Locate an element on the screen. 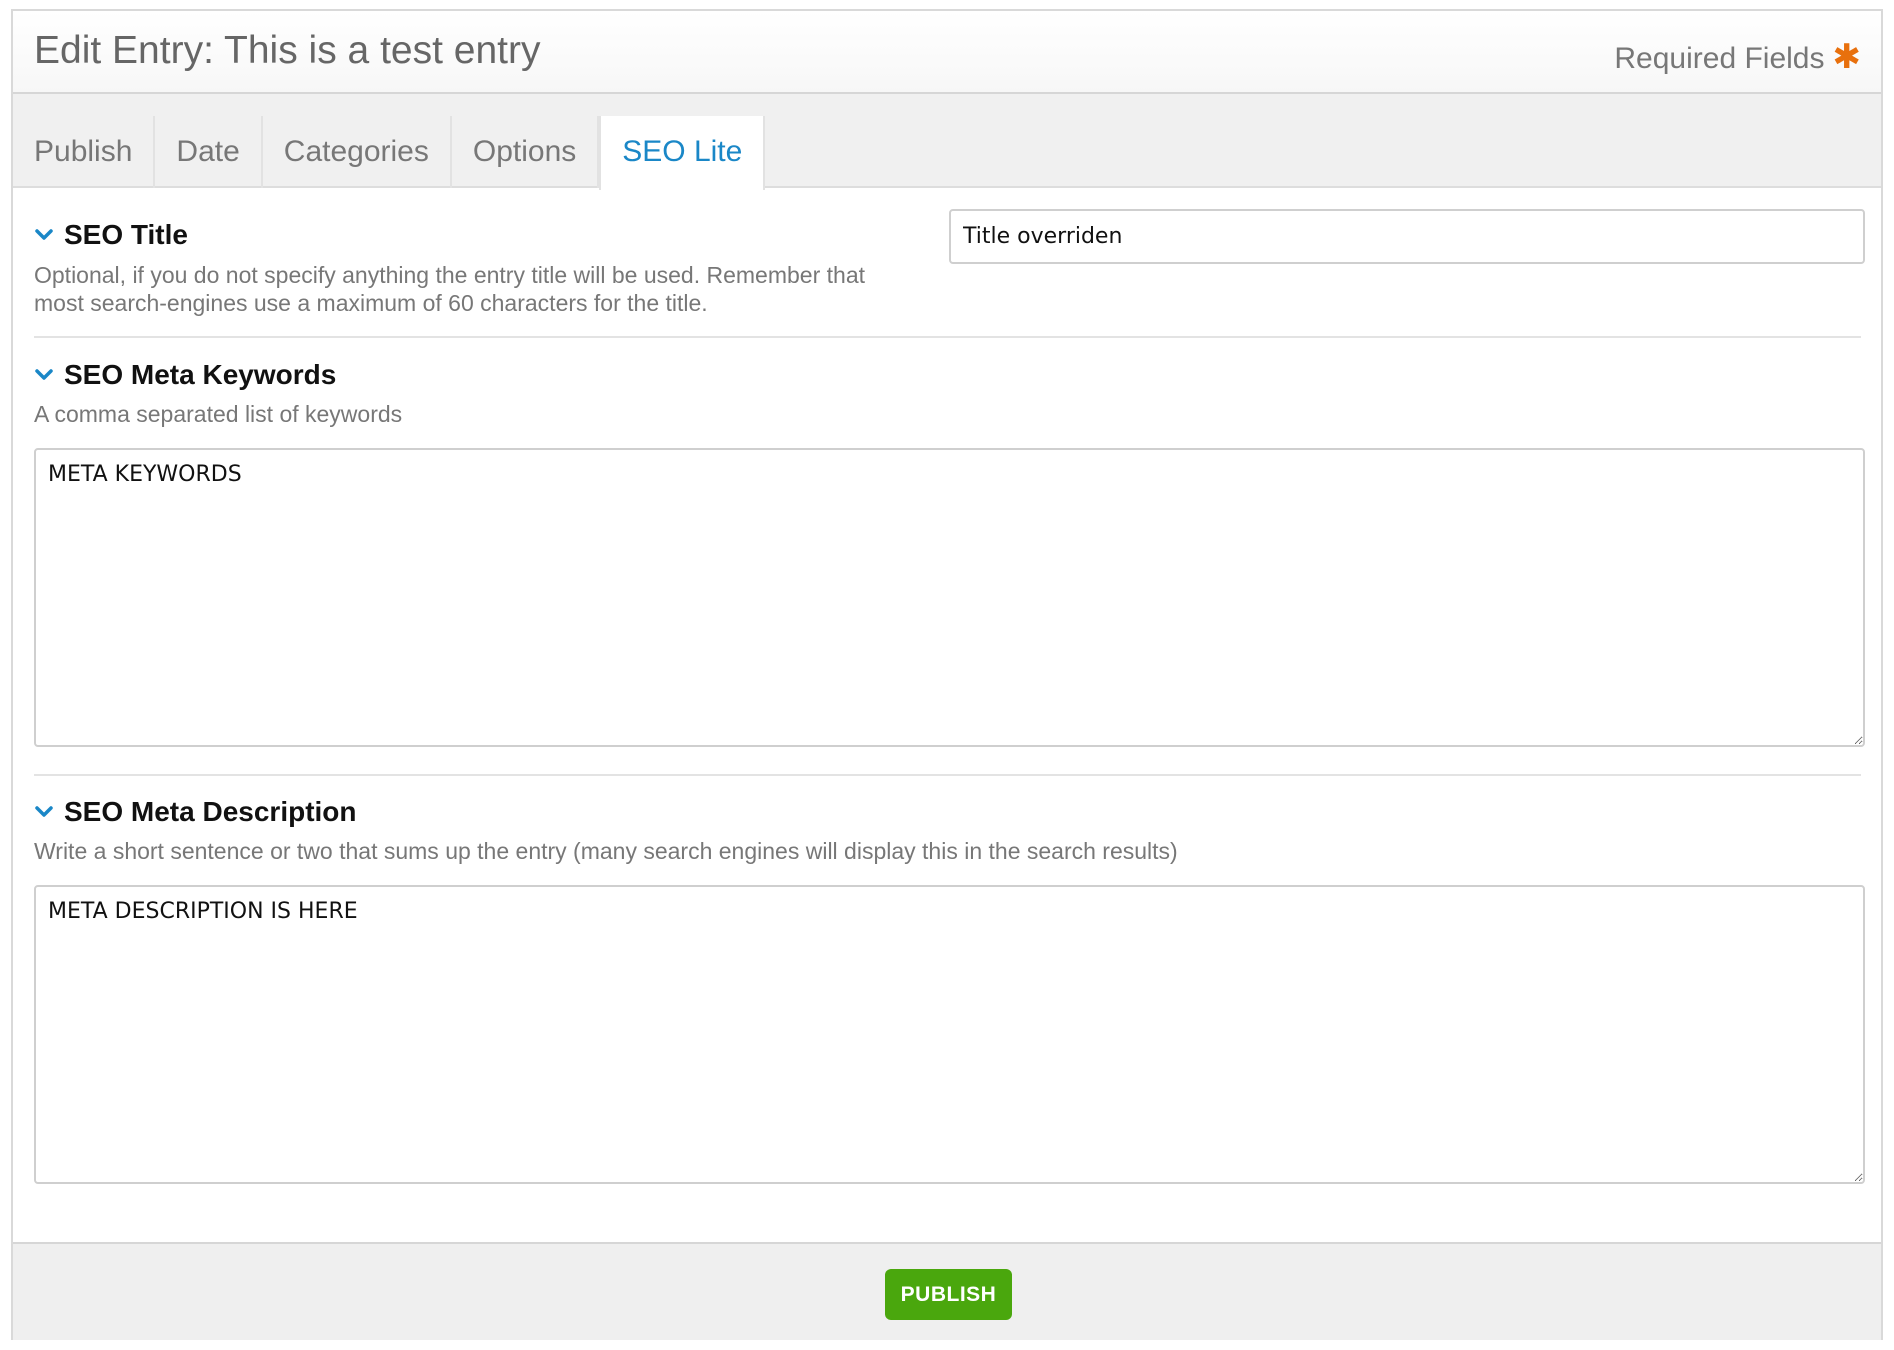  tab-list: Publish Date Categories Options SEO Lite is located at coordinates (389, 153).